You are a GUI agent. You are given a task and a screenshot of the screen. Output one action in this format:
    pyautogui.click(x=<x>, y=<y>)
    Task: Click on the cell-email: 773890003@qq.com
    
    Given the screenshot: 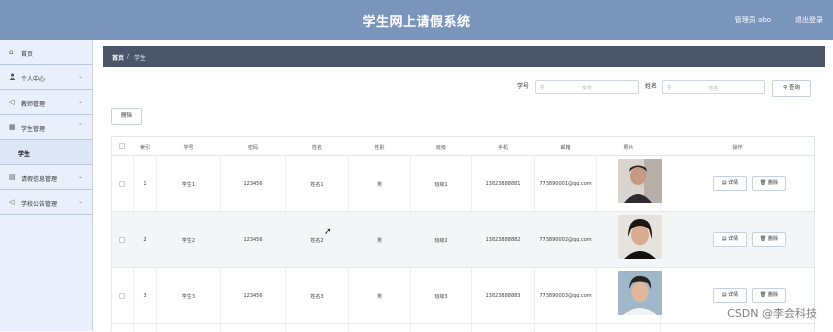 What is the action you would take?
    pyautogui.click(x=565, y=296)
    